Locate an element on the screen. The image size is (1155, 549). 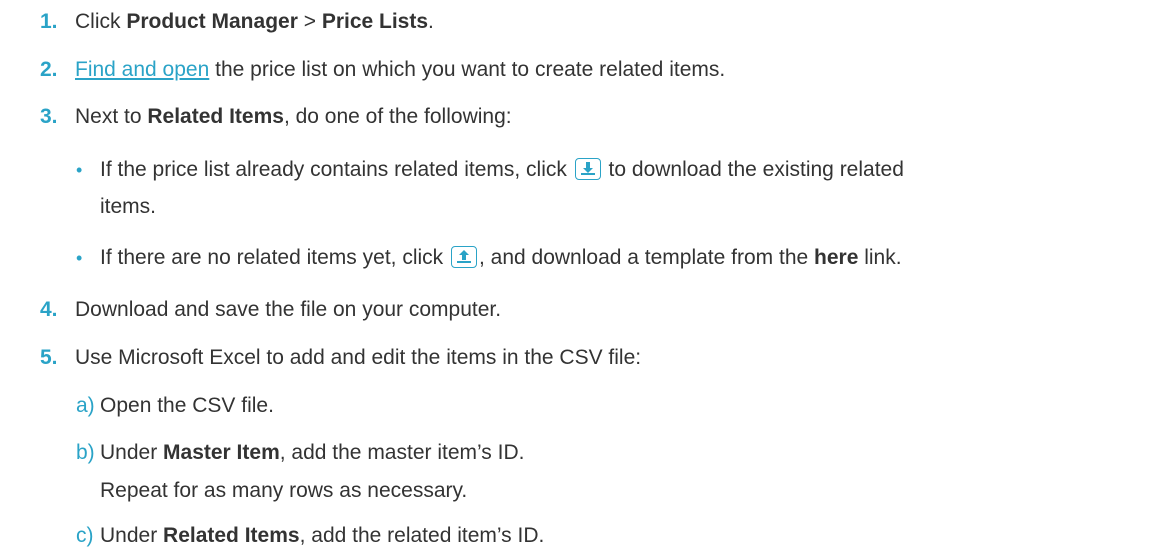
menu-price-lists: Price Lists is located at coordinates (375, 21).